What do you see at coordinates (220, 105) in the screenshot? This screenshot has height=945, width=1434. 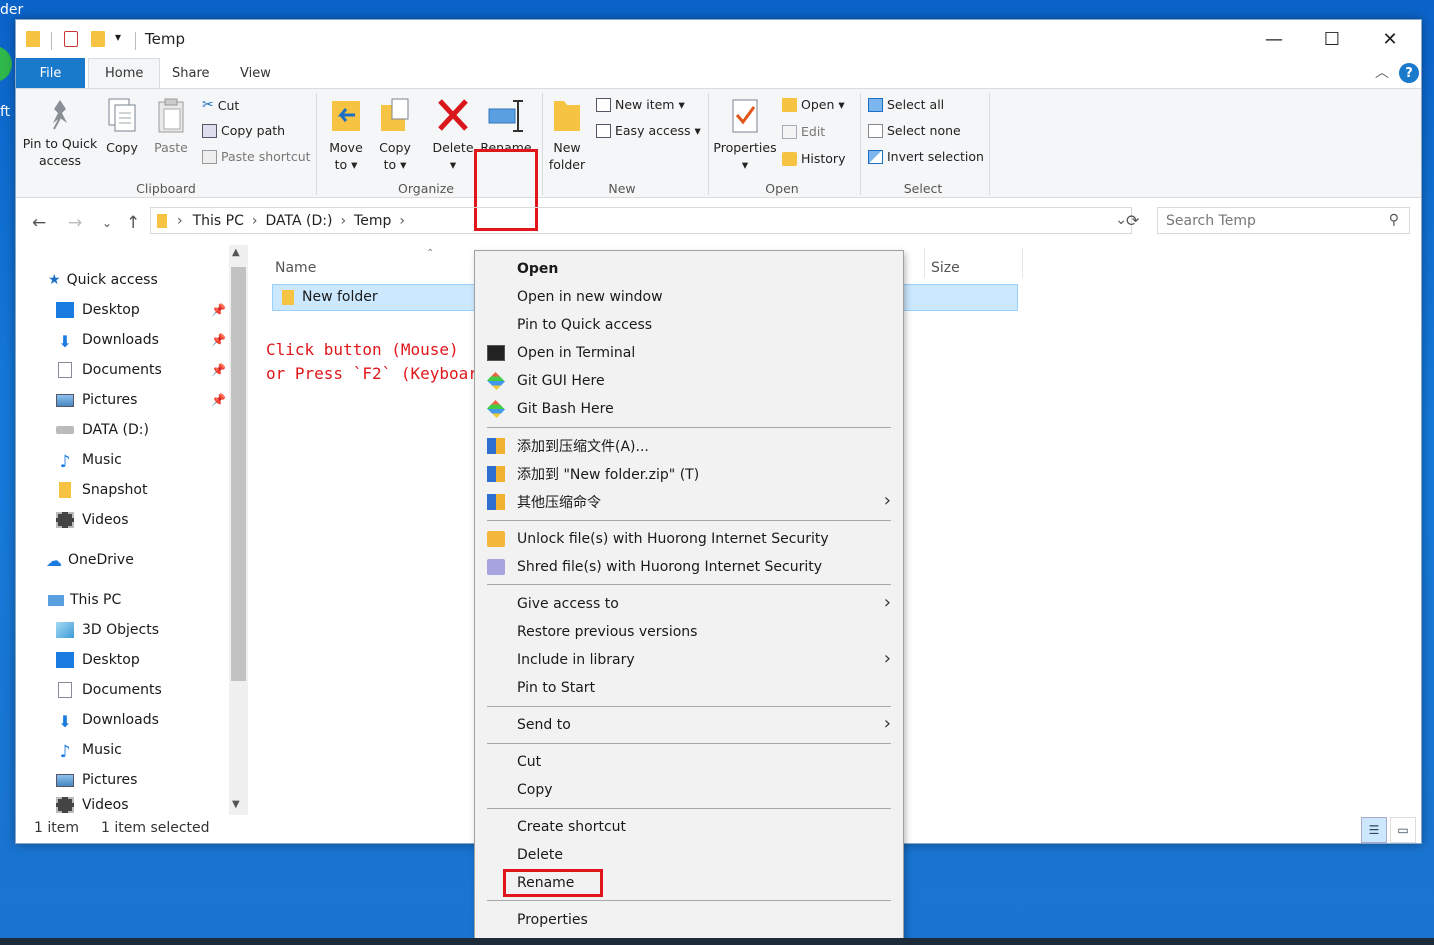 I see `cut-button: ✂ Cut` at bounding box center [220, 105].